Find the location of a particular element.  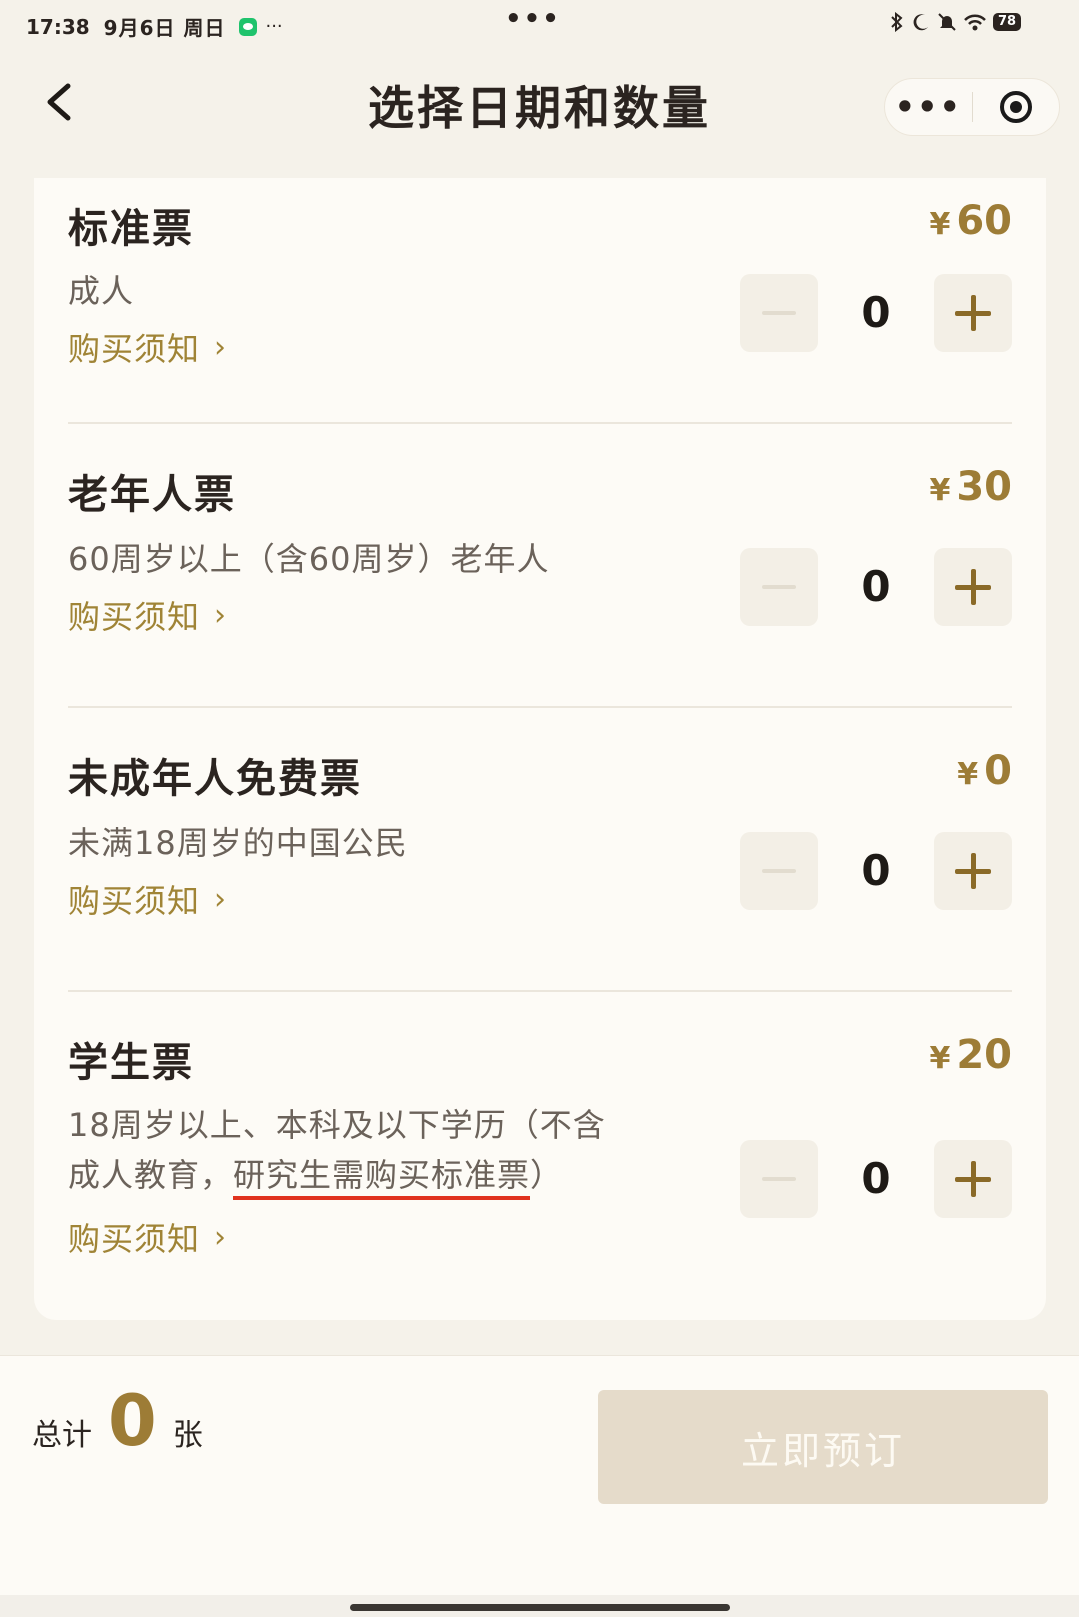

price-value: 60 is located at coordinates (984, 221).